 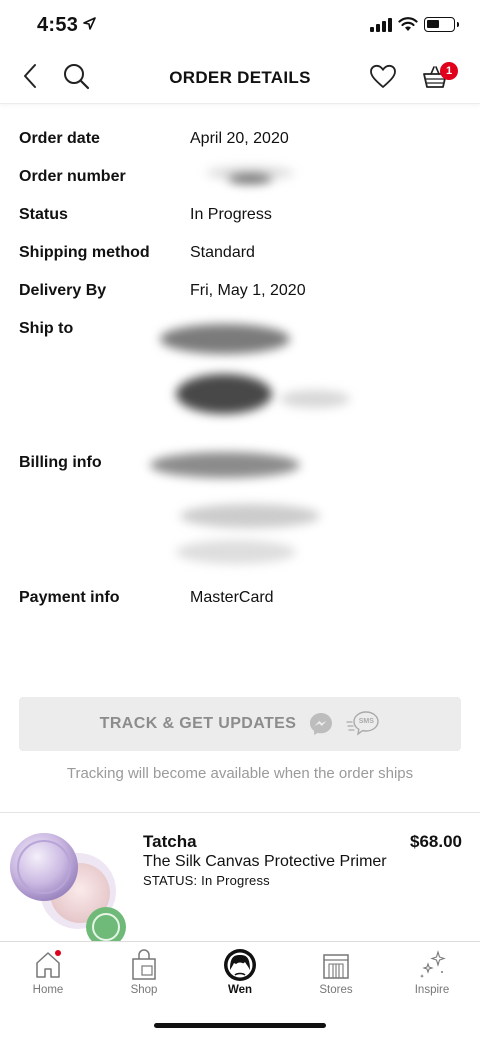 I want to click on redacted-card-number, so click(x=303, y=599).